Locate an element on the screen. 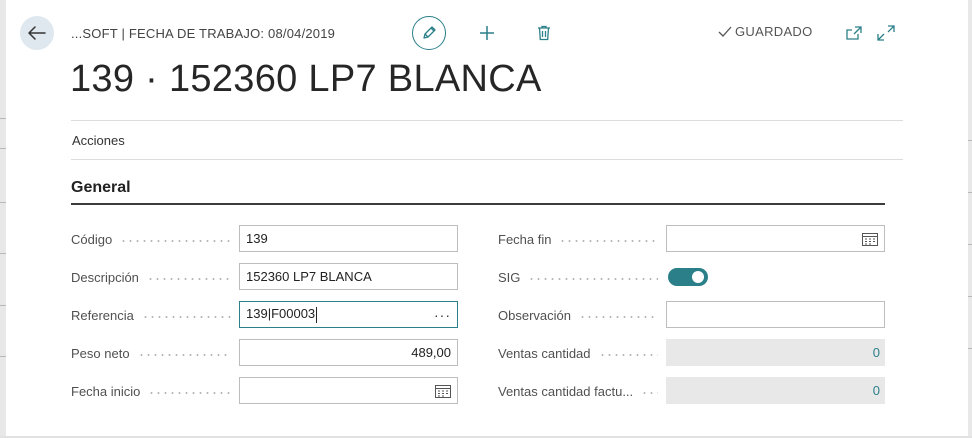 The image size is (972, 438). arrow-left-icon is located at coordinates (37, 33).